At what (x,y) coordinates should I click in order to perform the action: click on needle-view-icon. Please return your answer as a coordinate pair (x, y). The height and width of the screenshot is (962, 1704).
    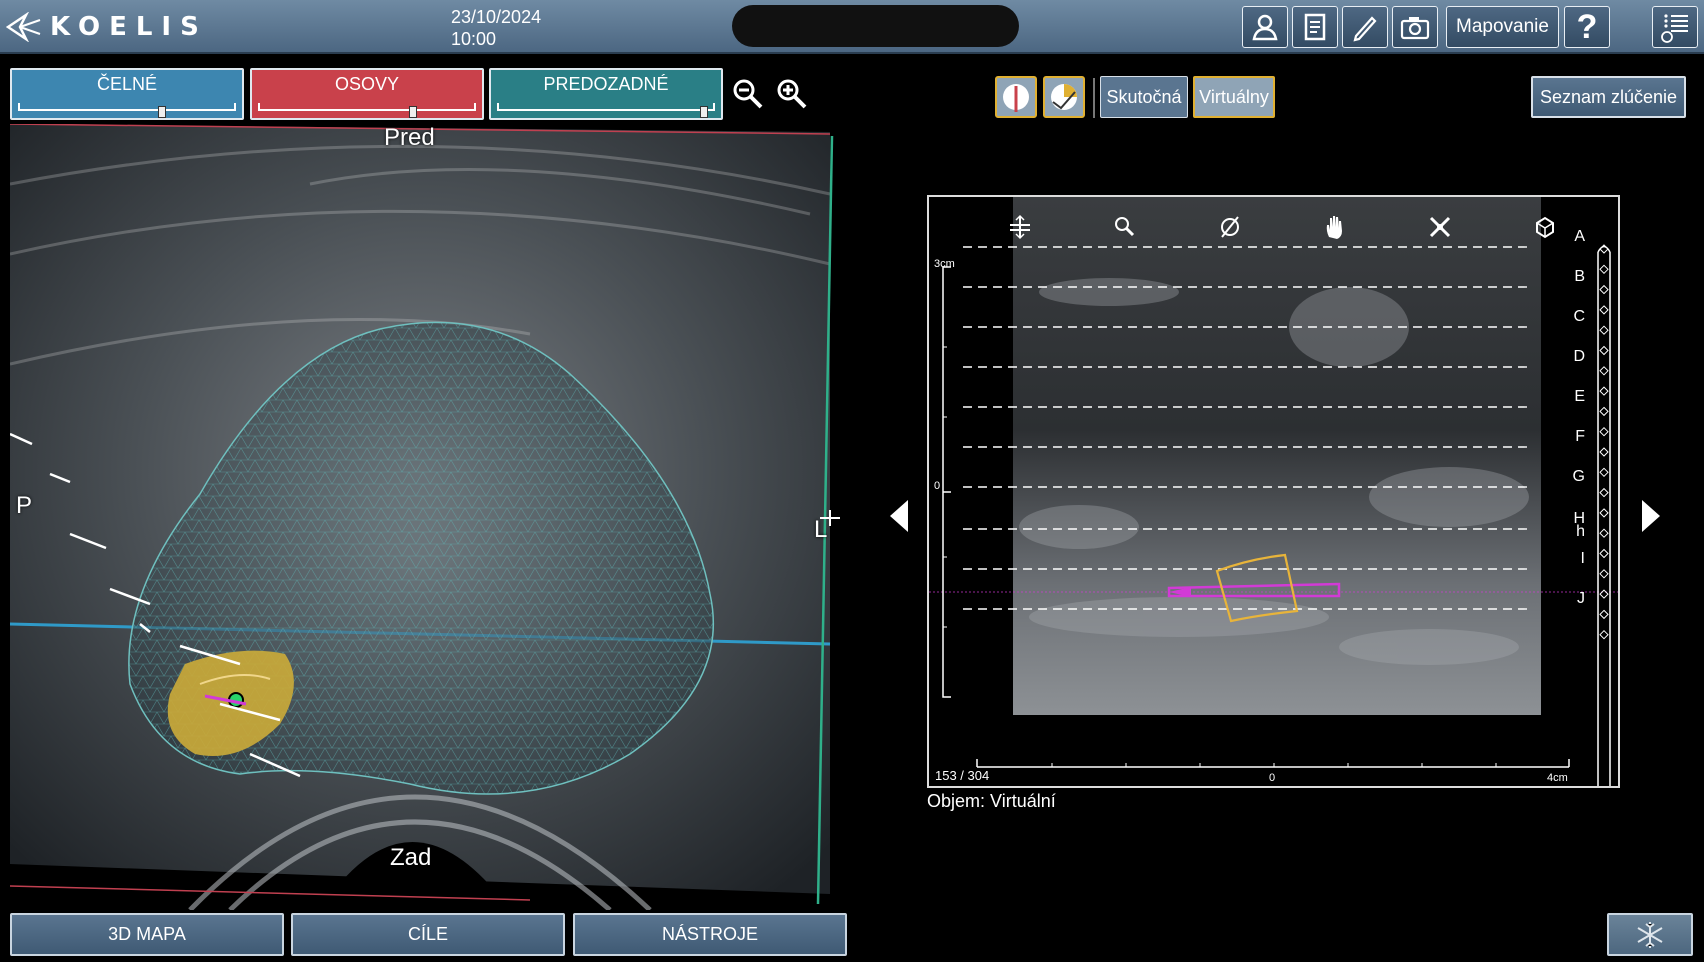
    Looking at the image, I should click on (1016, 98).